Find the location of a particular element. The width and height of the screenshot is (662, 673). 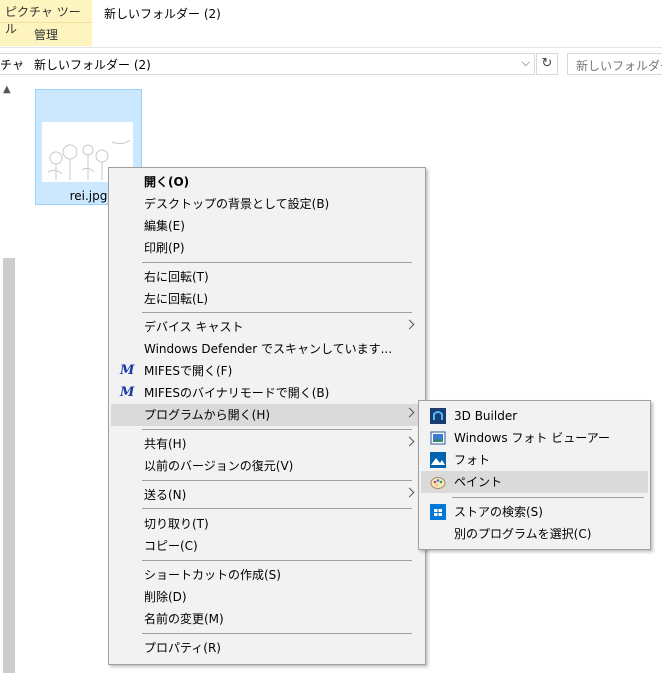

menu-item-label: デバイス キャスト is located at coordinates (194, 327).